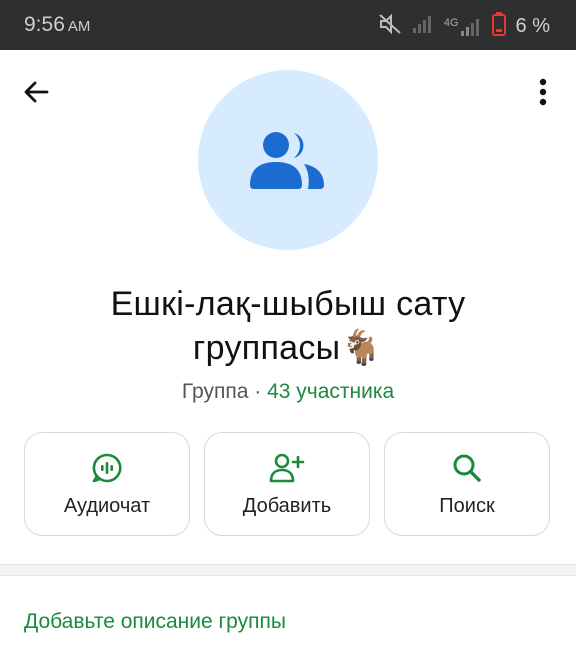  I want to click on arrow-left-icon, so click(36, 92).